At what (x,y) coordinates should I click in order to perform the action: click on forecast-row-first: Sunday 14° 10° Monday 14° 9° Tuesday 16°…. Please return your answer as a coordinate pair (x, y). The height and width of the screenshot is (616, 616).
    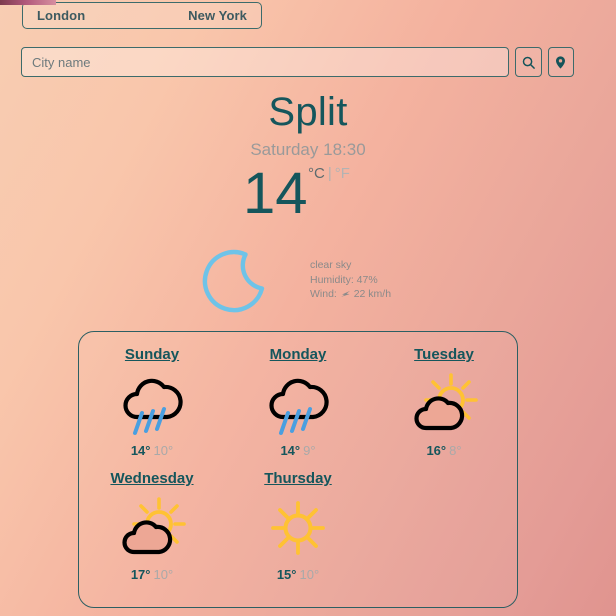
    Looking at the image, I should click on (298, 395).